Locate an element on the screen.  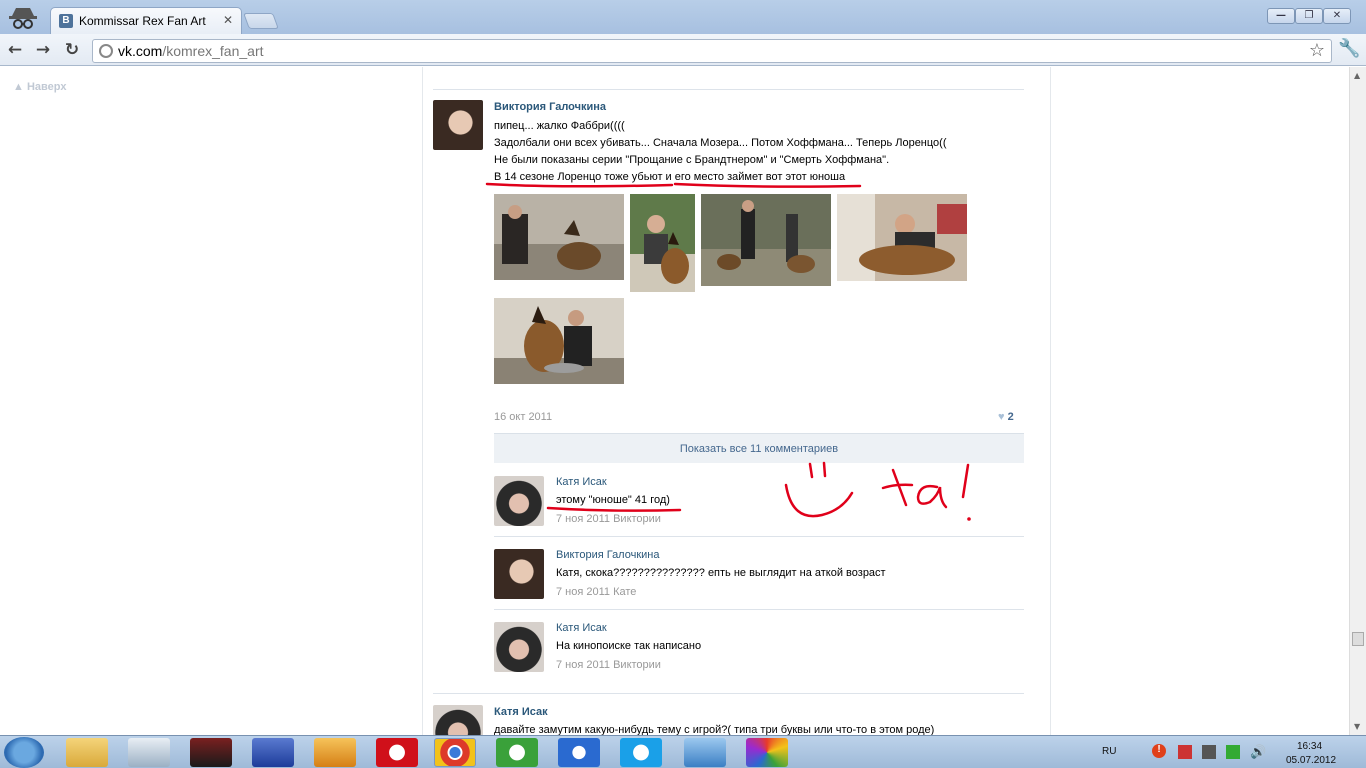
start-button is located at coordinates (24, 752).